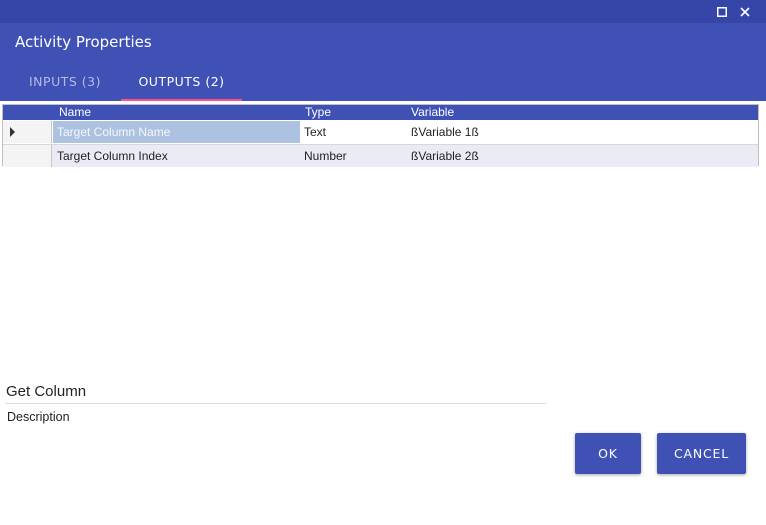 The image size is (766, 525). I want to click on maximize-button, so click(722, 11).